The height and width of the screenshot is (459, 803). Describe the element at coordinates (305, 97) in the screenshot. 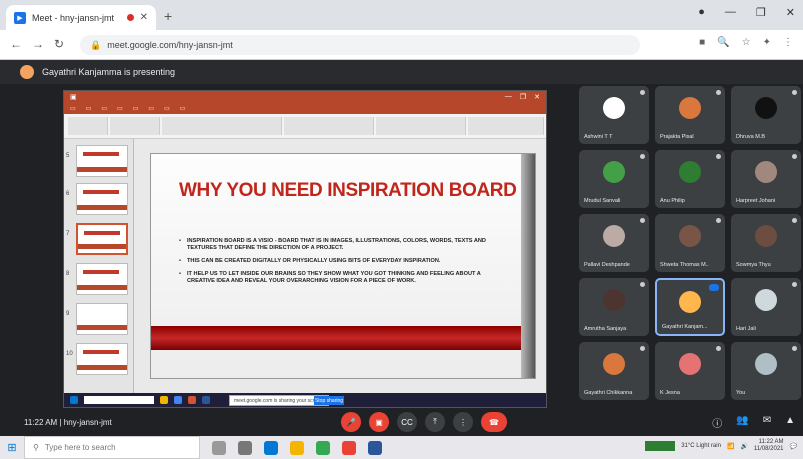

I see `powerpoint-titlebar: ▣ — ❐ ✕` at that location.